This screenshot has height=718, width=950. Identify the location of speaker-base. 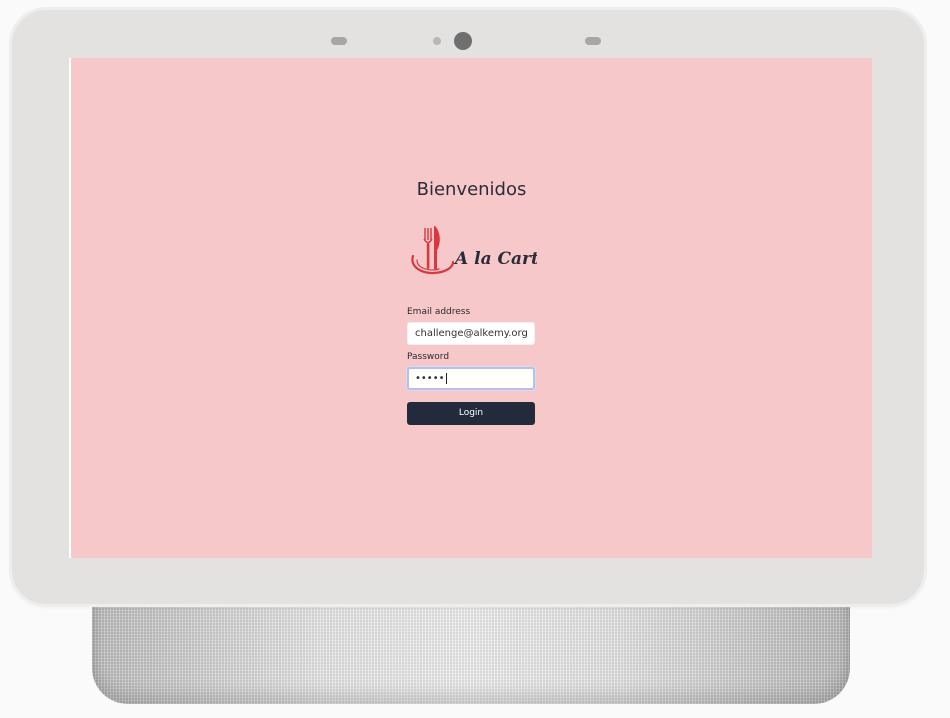
(471, 648).